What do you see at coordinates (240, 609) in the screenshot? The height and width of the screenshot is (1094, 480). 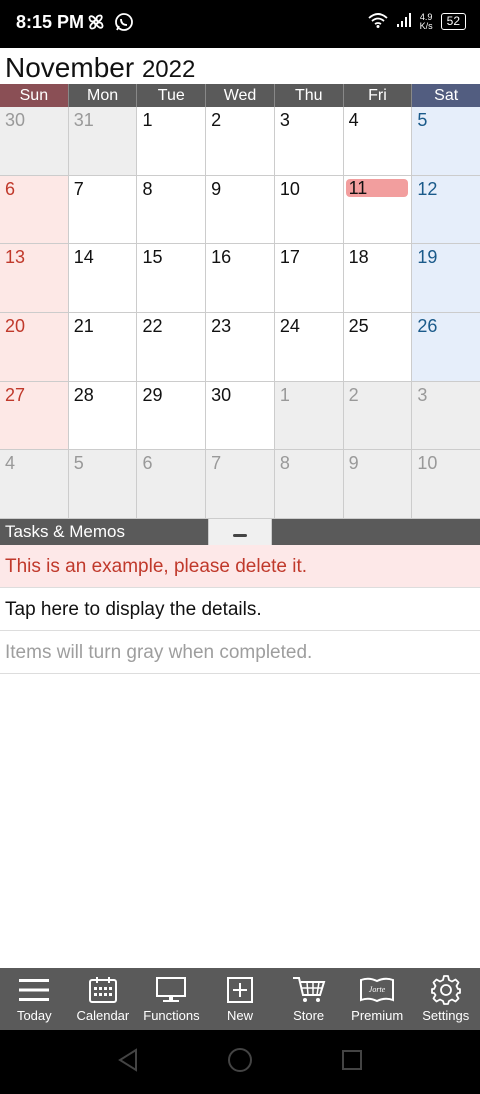 I see `task-item: Tap here to display the details.` at bounding box center [240, 609].